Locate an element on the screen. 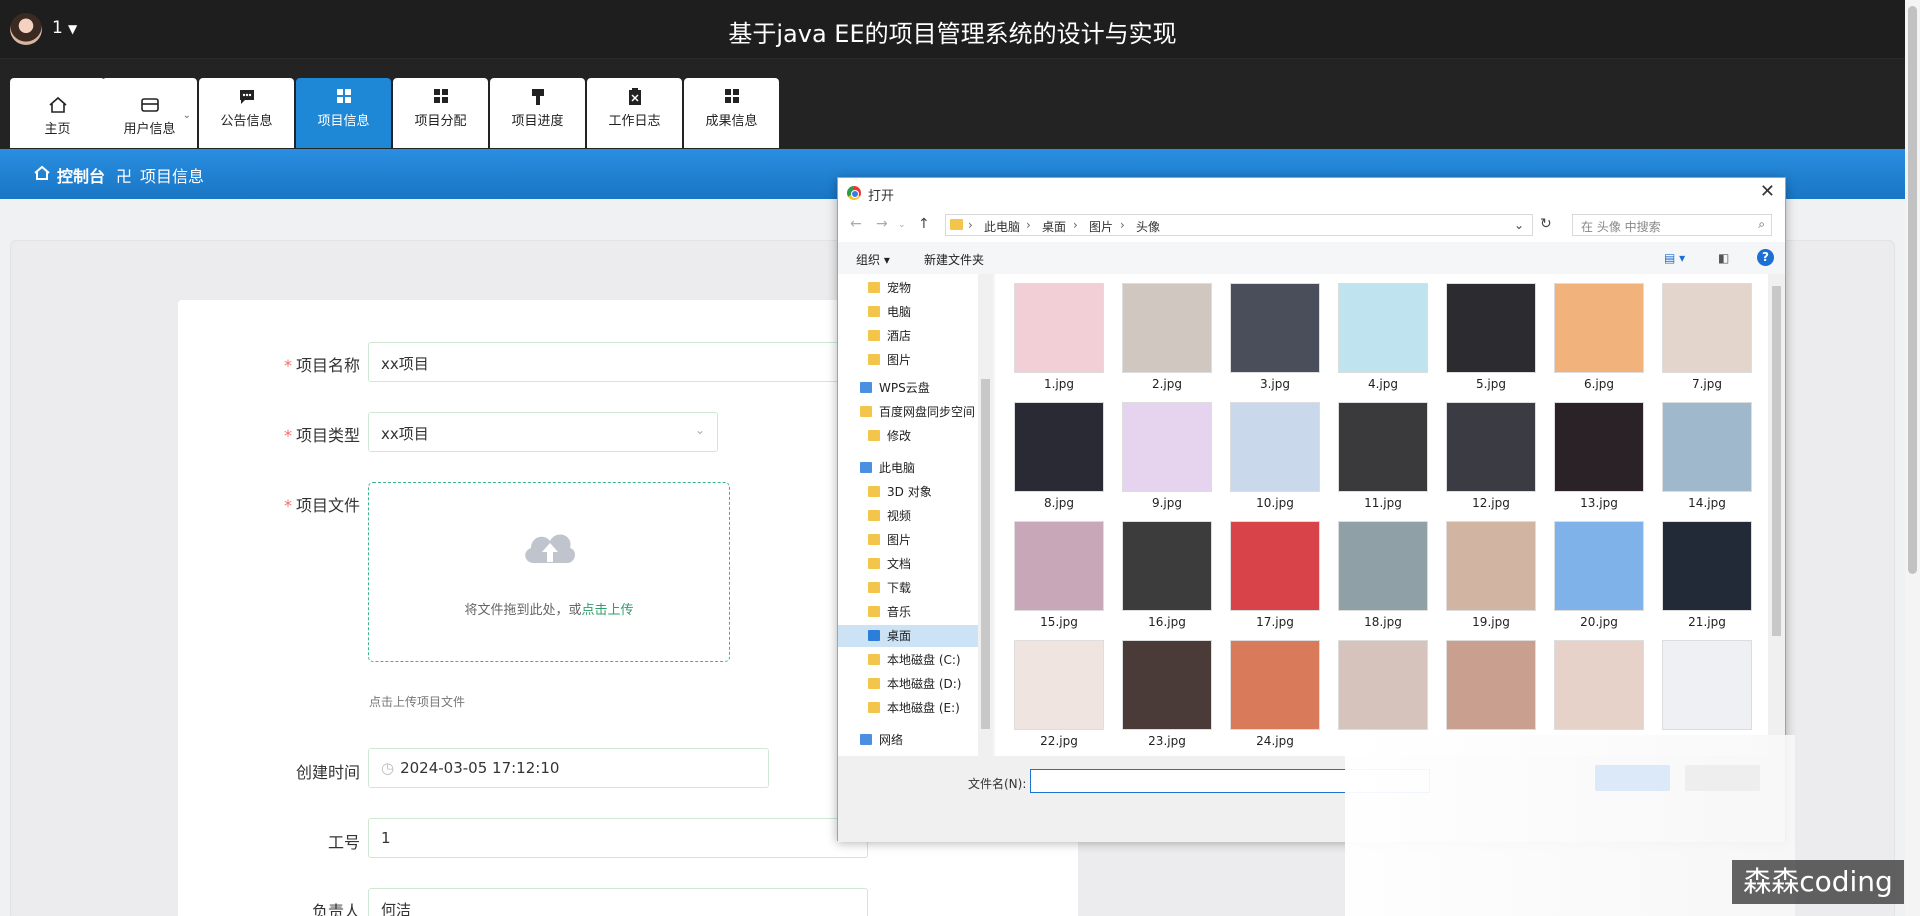  file-thumbnail: 18.jpg is located at coordinates (1383, 577).